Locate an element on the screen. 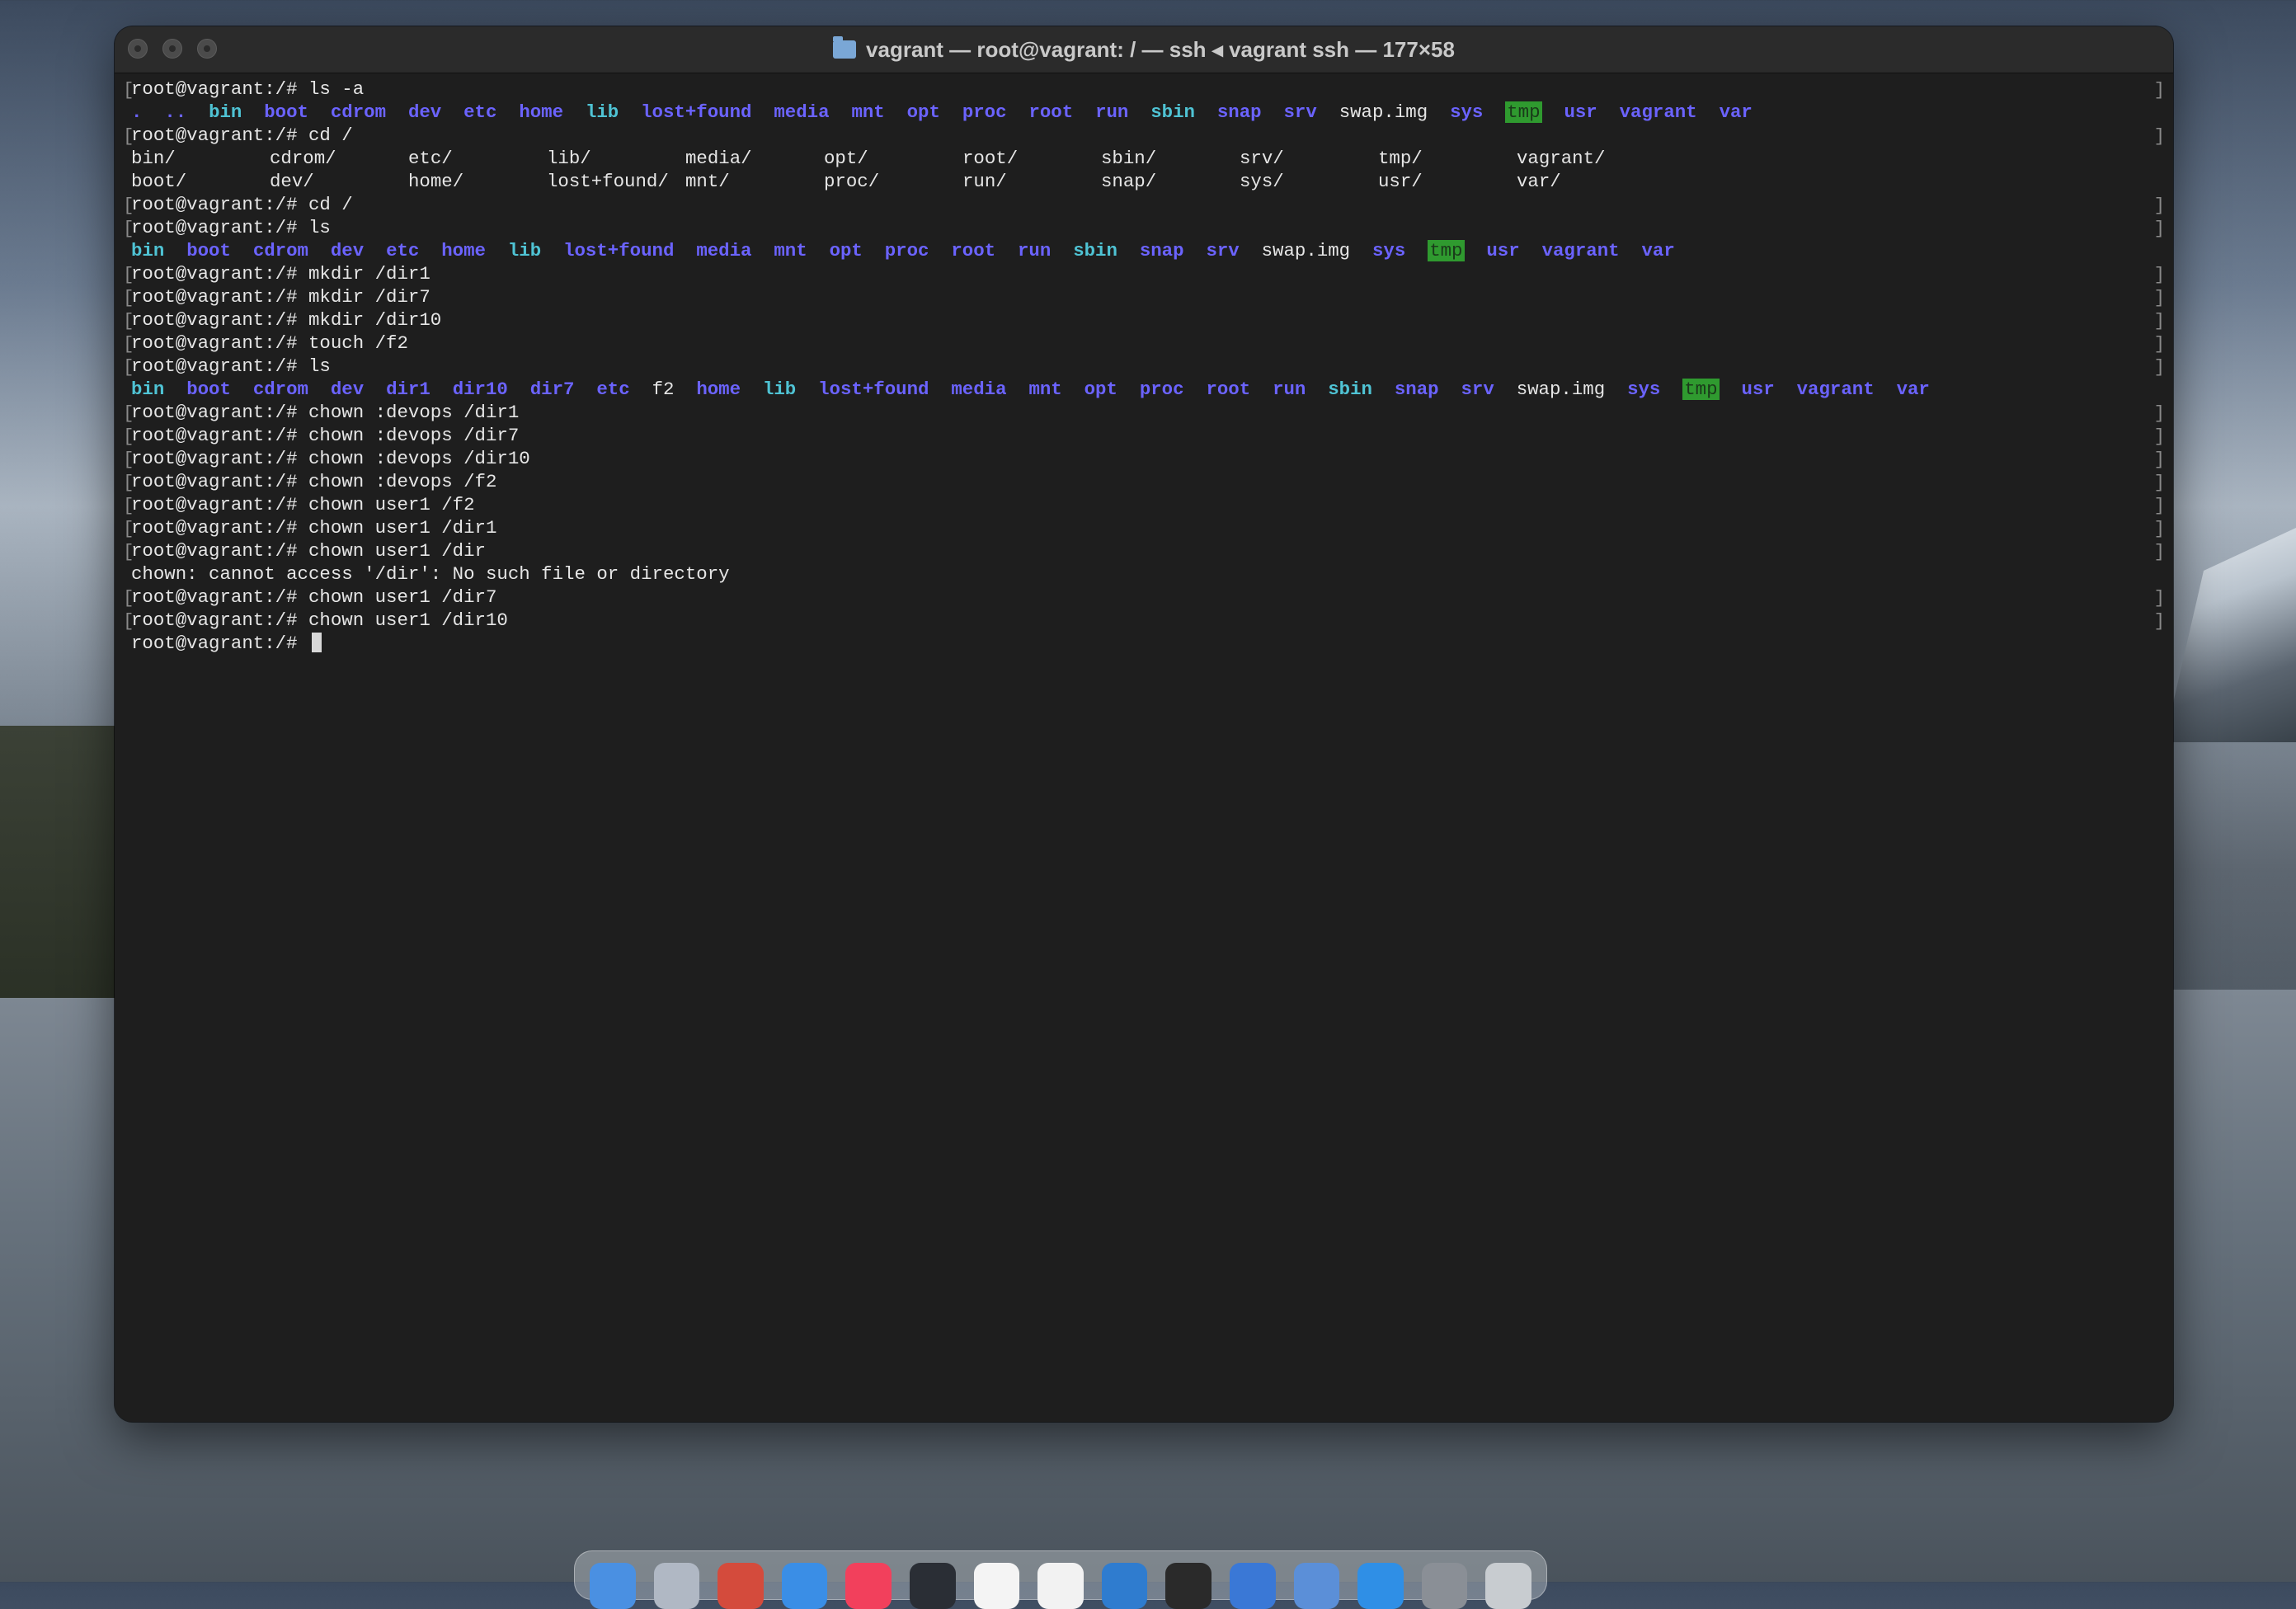 Image resolution: width=2296 pixels, height=1609 pixels. prompt-line: root@vagrant:/# is located at coordinates (1144, 644).